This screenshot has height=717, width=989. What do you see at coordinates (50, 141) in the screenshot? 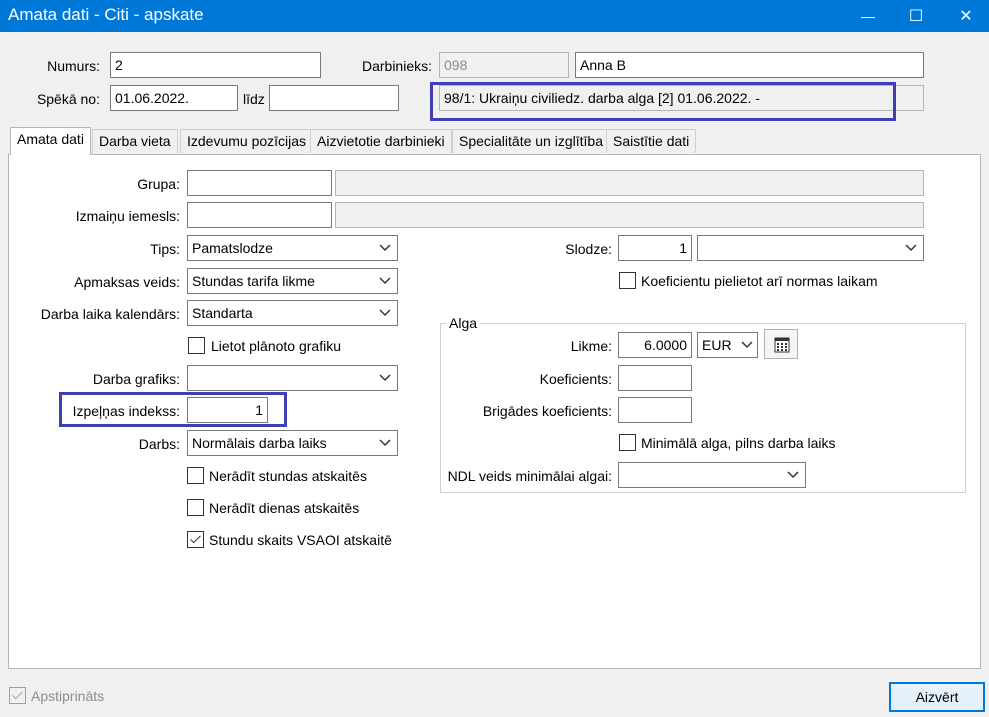
I see `tab-amata-dati: Amata dati` at bounding box center [50, 141].